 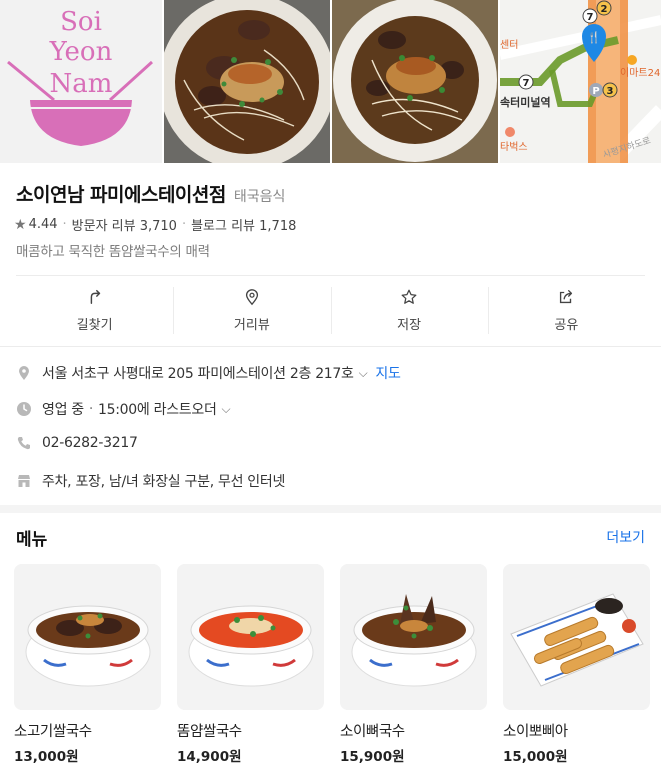 What do you see at coordinates (81, 52) in the screenshot?
I see `logo-text-line2: Yeon` at bounding box center [81, 52].